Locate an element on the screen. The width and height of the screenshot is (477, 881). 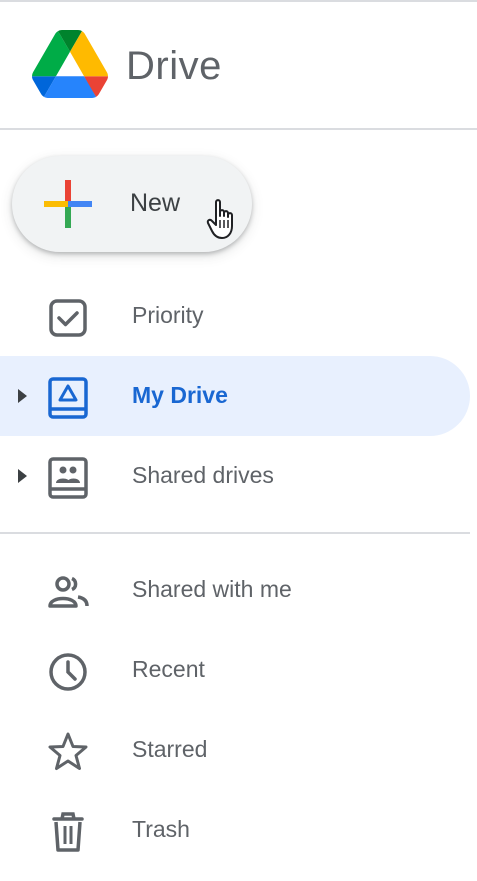
clock-icon is located at coordinates (68, 672).